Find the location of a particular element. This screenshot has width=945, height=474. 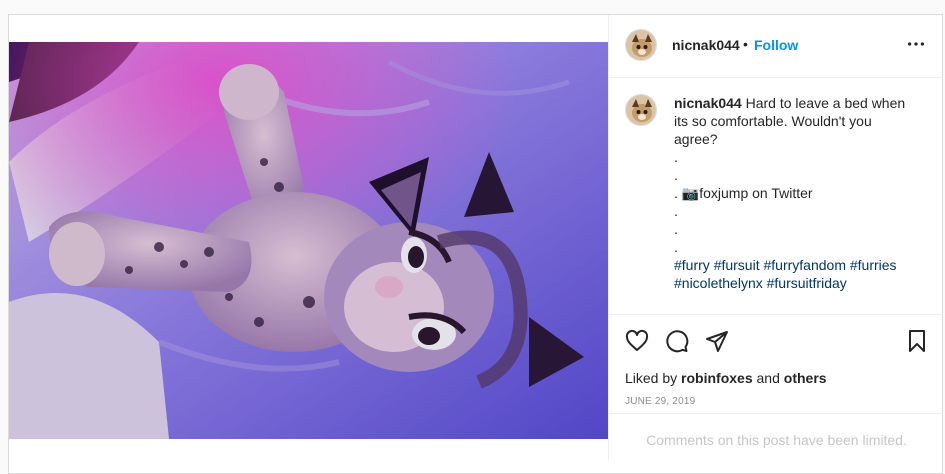

photo-credit: foxjump on Twitter is located at coordinates (756, 193).